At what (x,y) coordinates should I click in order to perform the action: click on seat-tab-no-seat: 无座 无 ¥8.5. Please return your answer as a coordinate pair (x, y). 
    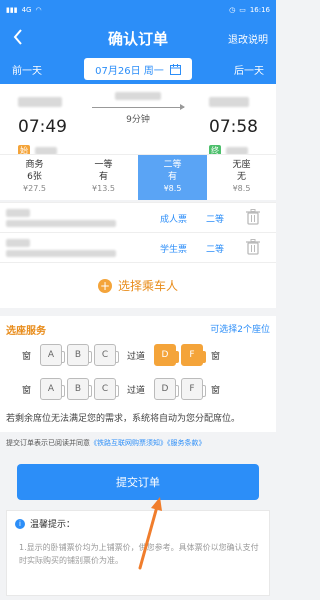
    Looking at the image, I should click on (241, 177).